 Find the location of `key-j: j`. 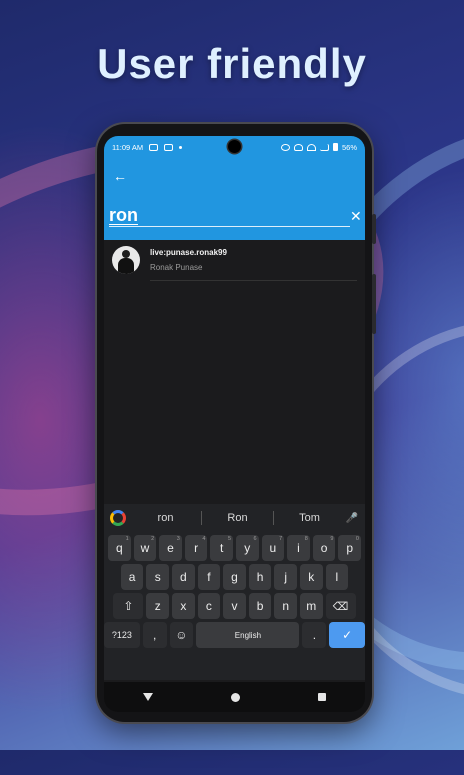

key-j: j is located at coordinates (285, 577).